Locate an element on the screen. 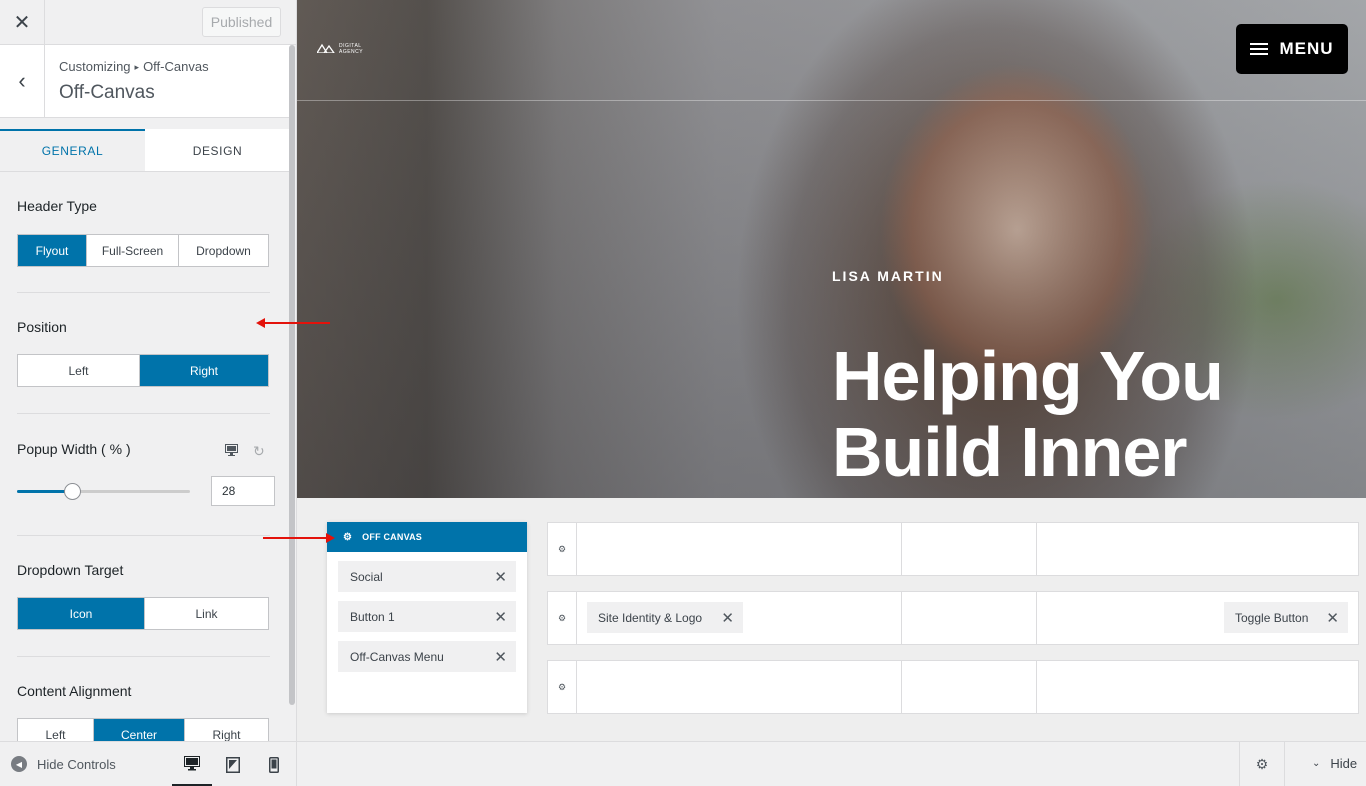 The height and width of the screenshot is (786, 1366). builder-row-main: ⚙ Site Identity & Logo ✕ Toggle Button ✕ is located at coordinates (953, 618).